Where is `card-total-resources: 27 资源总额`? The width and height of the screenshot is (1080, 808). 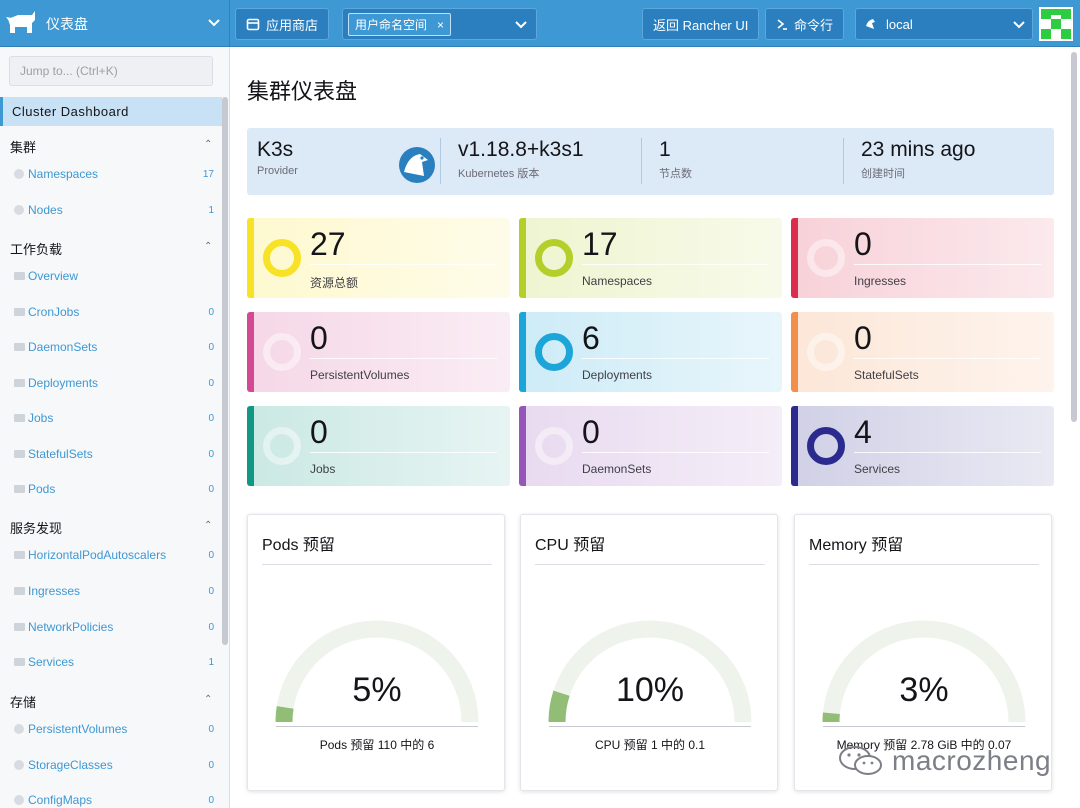
card-total-resources: 27 资源总额 is located at coordinates (378, 258).